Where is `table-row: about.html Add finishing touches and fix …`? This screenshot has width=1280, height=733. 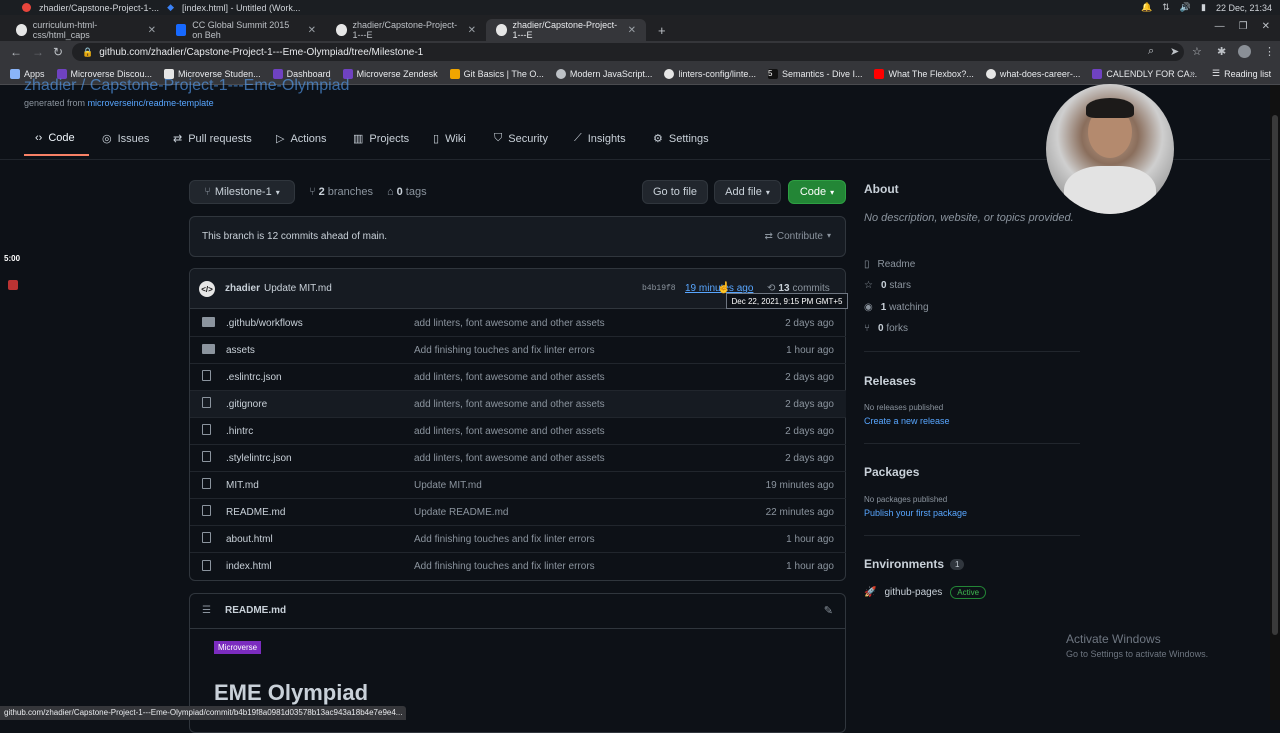
table-row: about.html Add finishing touches and fix … is located at coordinates (518, 539).